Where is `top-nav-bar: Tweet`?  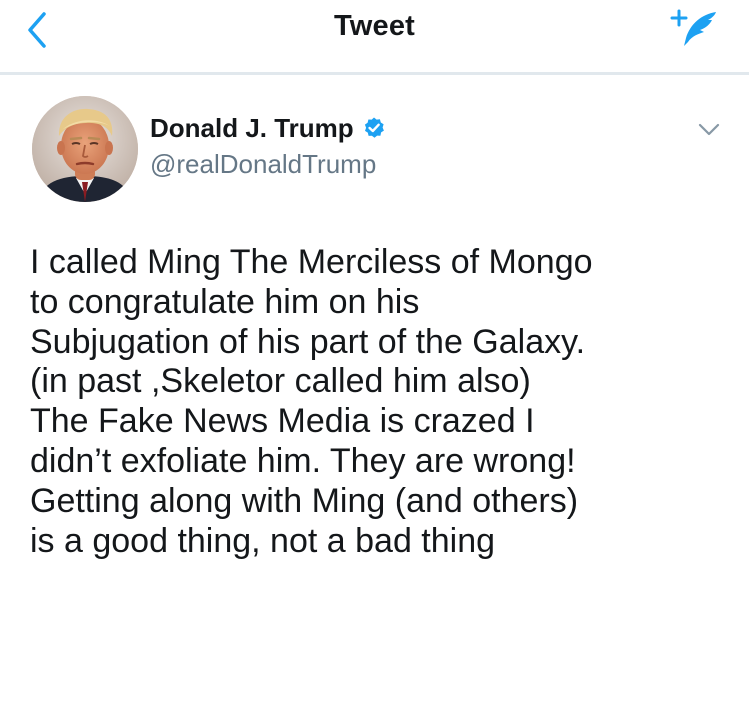 top-nav-bar: Tweet is located at coordinates (374, 37).